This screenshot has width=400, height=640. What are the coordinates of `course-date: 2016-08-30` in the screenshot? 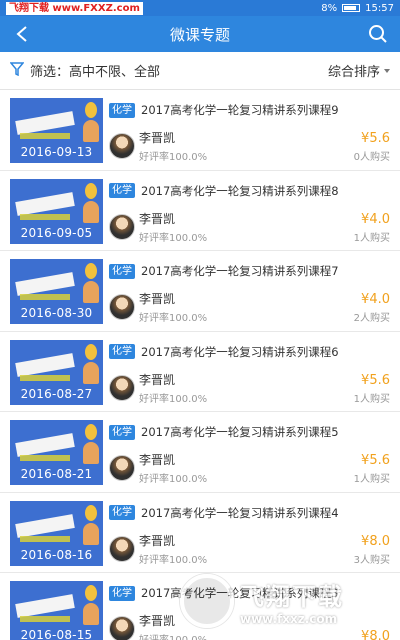 It's located at (56, 313).